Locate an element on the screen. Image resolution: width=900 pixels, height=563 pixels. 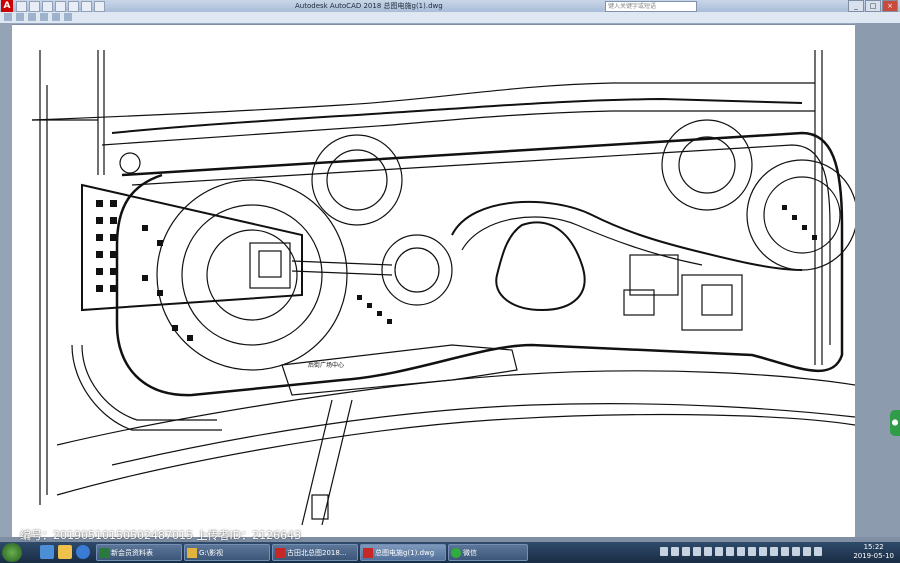
right-gutter is located at coordinates (877, 280).